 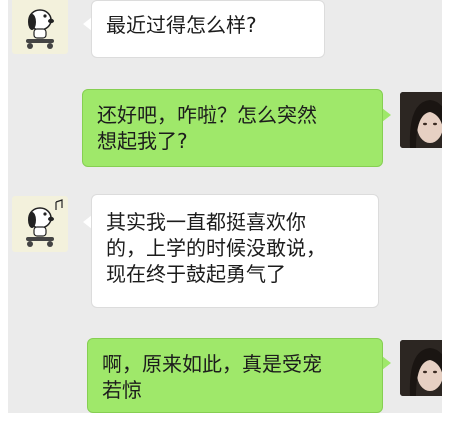 I want to click on message-line: 的，上学的时候没敢说，, so click(x=216, y=248).